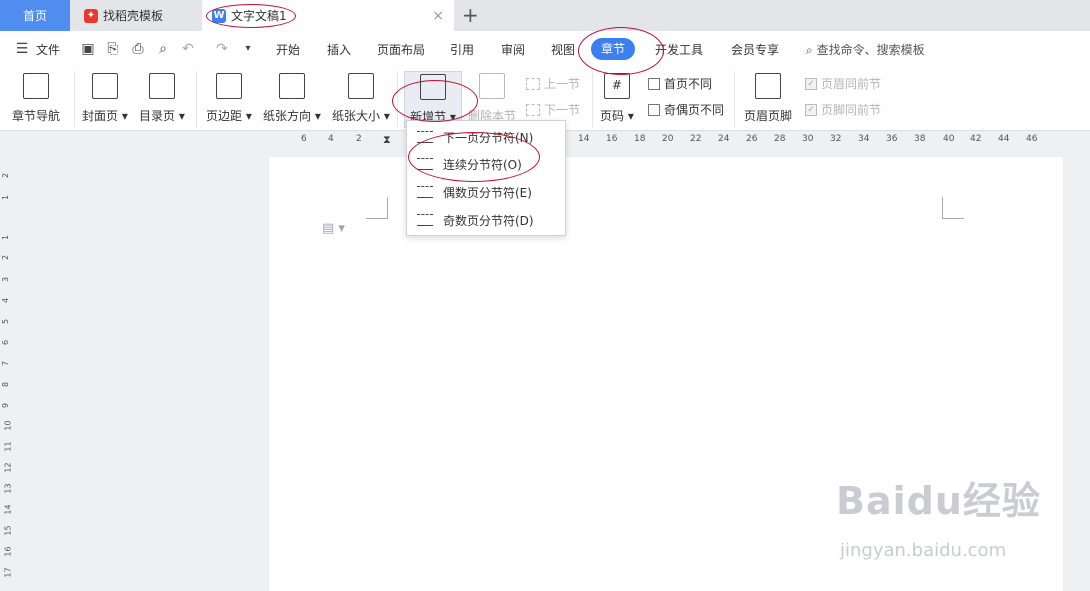  What do you see at coordinates (339, 49) in the screenshot?
I see `menu-insert: 插入` at bounding box center [339, 49].